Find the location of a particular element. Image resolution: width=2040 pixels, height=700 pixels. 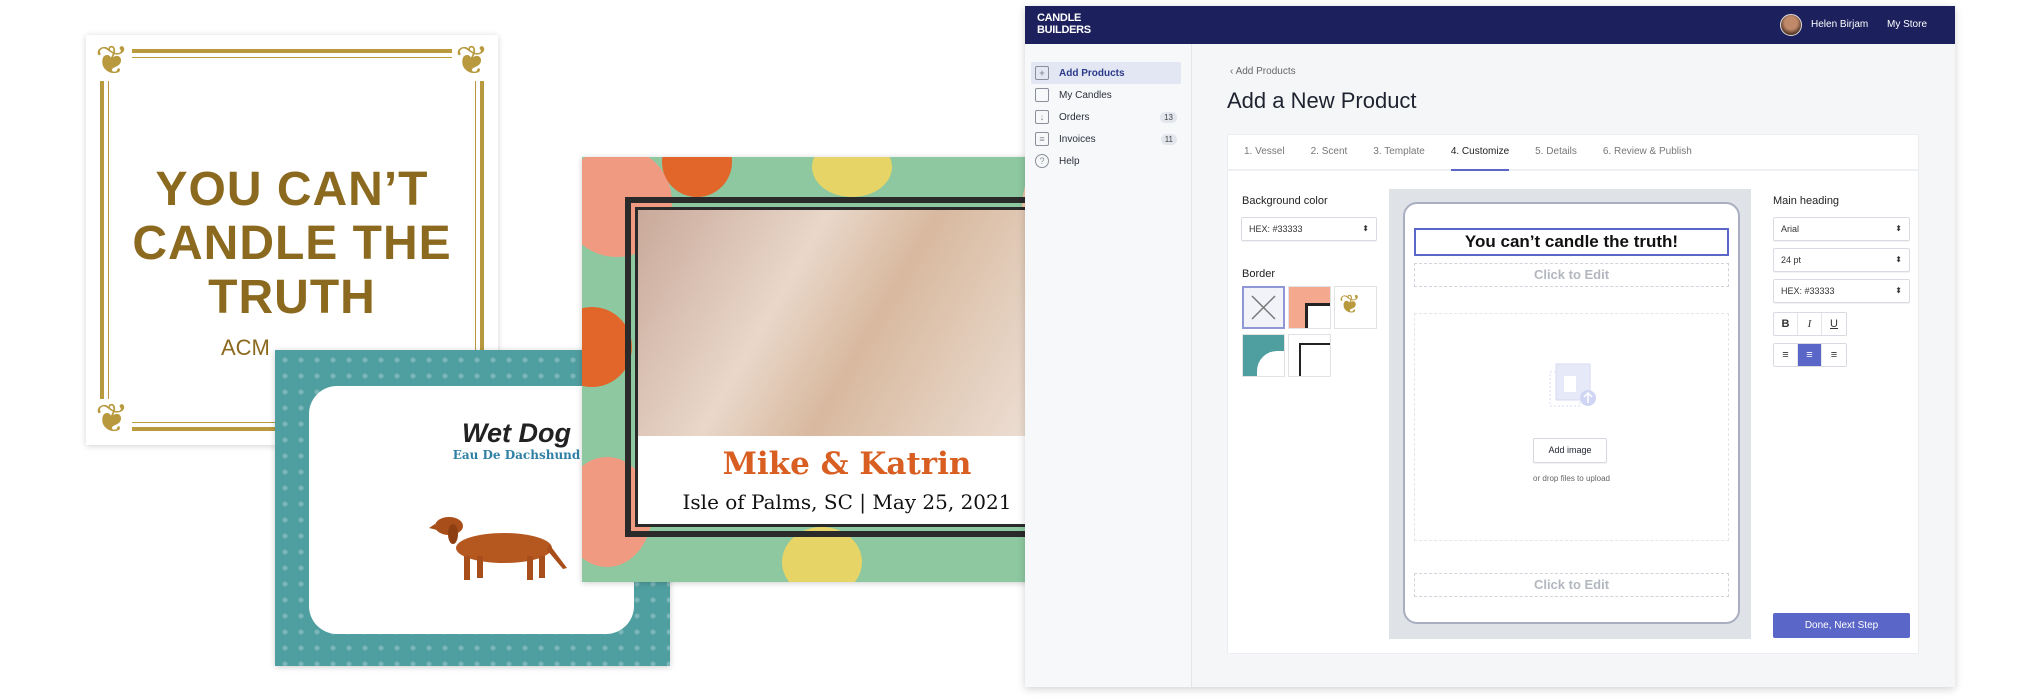

sidebar-item-help: ? Help is located at coordinates (1106, 161).